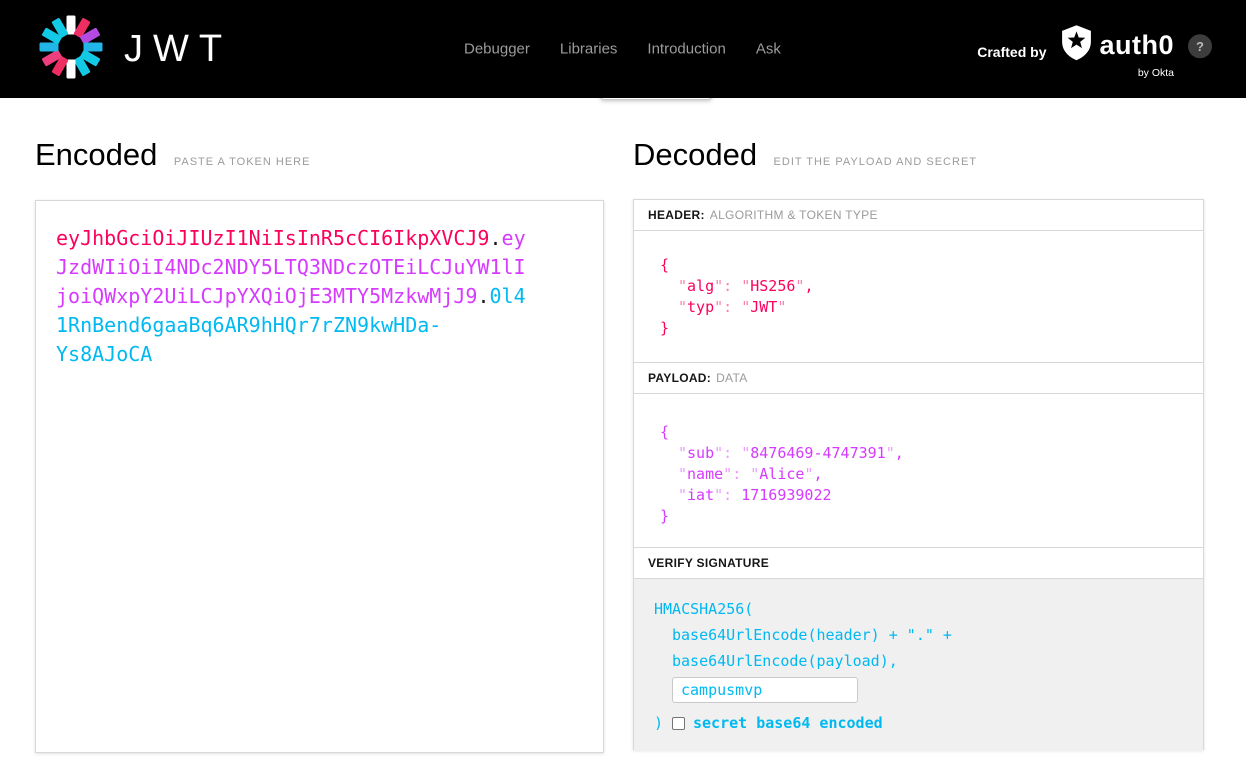 The image size is (1246, 770). What do you see at coordinates (96, 154) in the screenshot?
I see `encoded-title: Encoded` at bounding box center [96, 154].